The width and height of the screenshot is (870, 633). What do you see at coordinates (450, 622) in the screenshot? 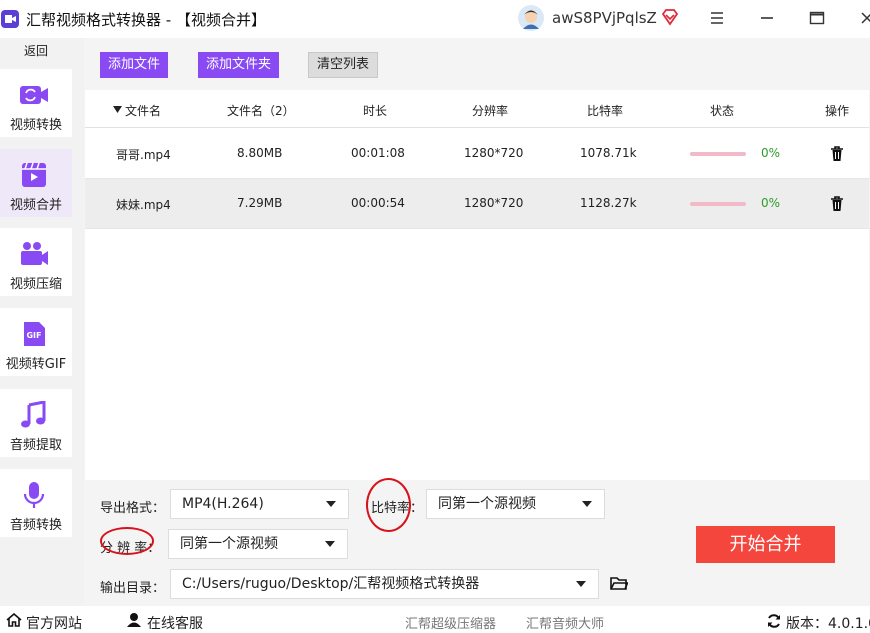
I see `super-compressor-link: 汇帮超级压缩器` at bounding box center [450, 622].